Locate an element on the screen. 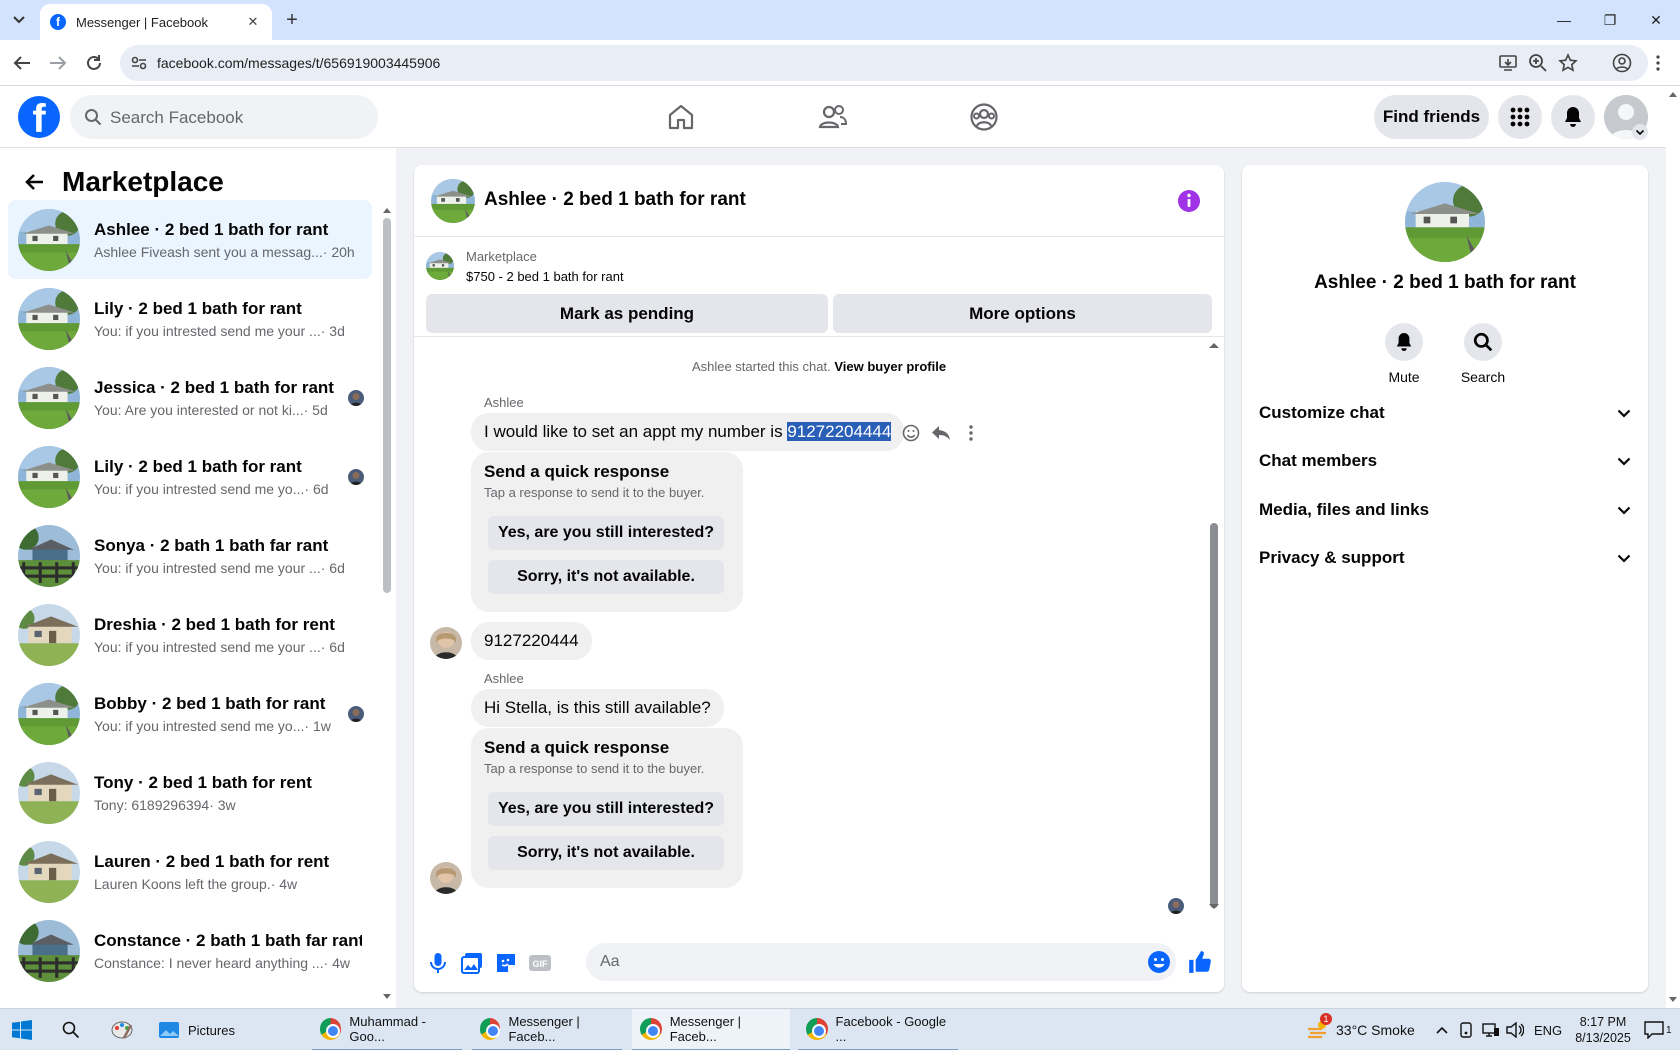  chat-members-section: Chat members is located at coordinates (1445, 461).